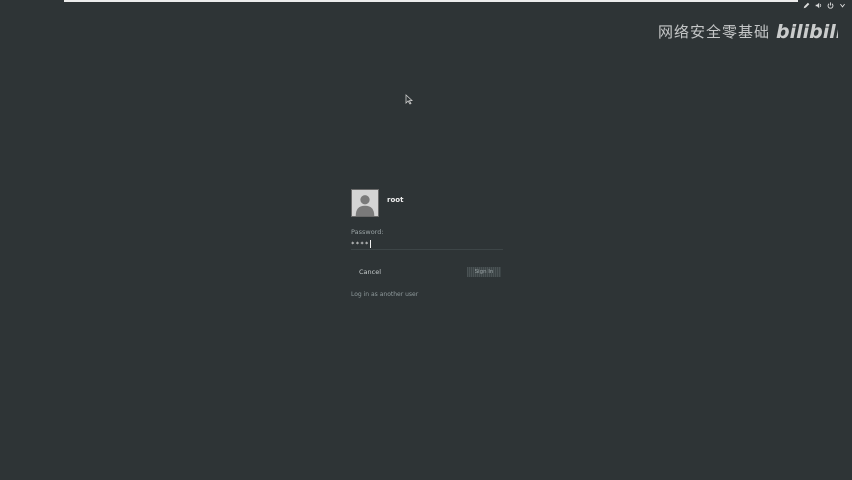 The image size is (852, 480). I want to click on bilibili-logo: bilibili, so click(807, 32).